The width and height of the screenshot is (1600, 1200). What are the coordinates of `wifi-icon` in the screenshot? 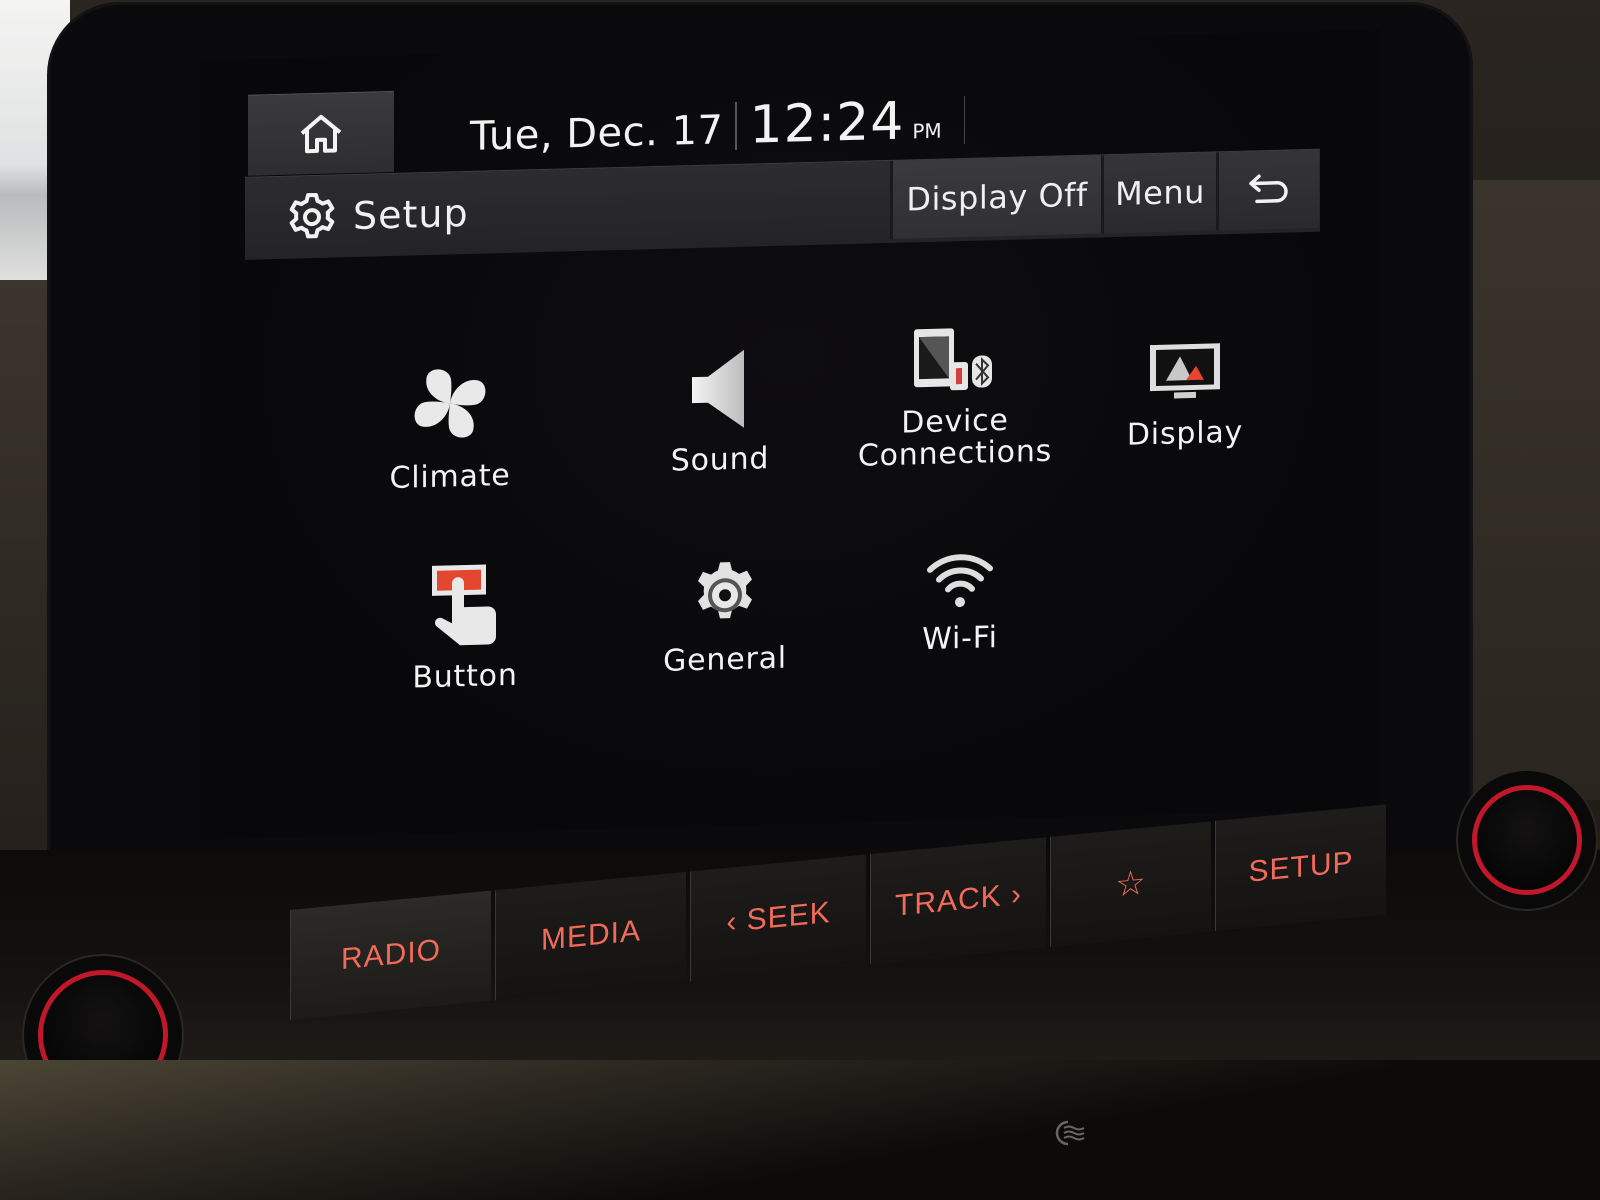 It's located at (960, 581).